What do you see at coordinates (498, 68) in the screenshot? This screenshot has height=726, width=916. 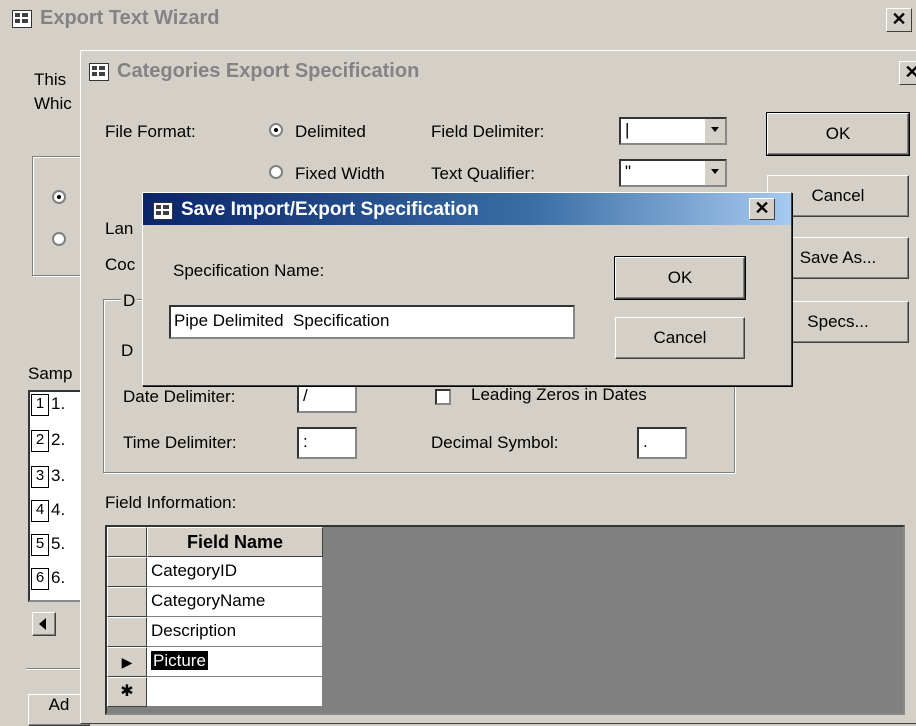 I see `spec-title-bar: Categories Export Specification ✕` at bounding box center [498, 68].